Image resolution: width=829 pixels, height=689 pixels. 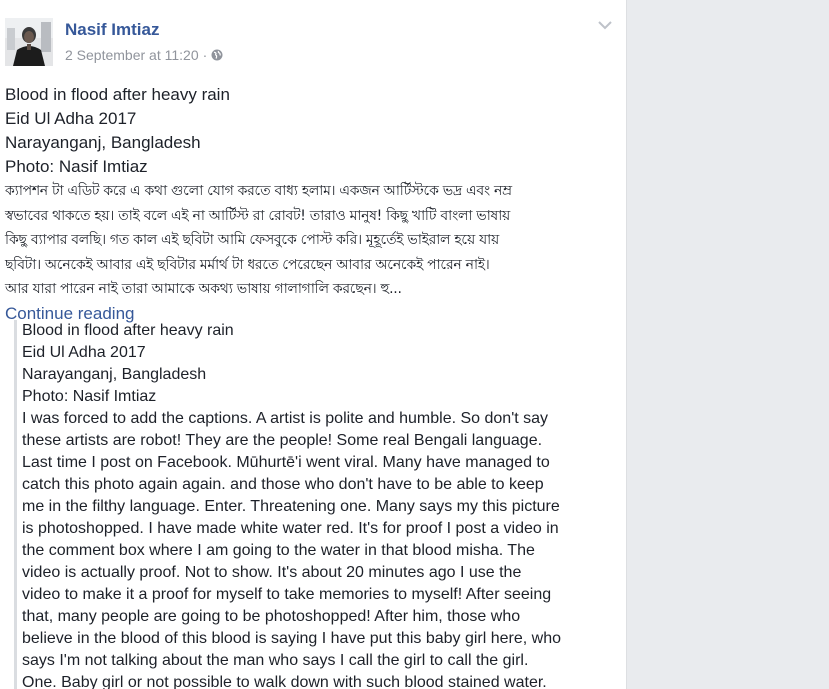 What do you see at coordinates (217, 56) in the screenshot?
I see `globe-icon` at bounding box center [217, 56].